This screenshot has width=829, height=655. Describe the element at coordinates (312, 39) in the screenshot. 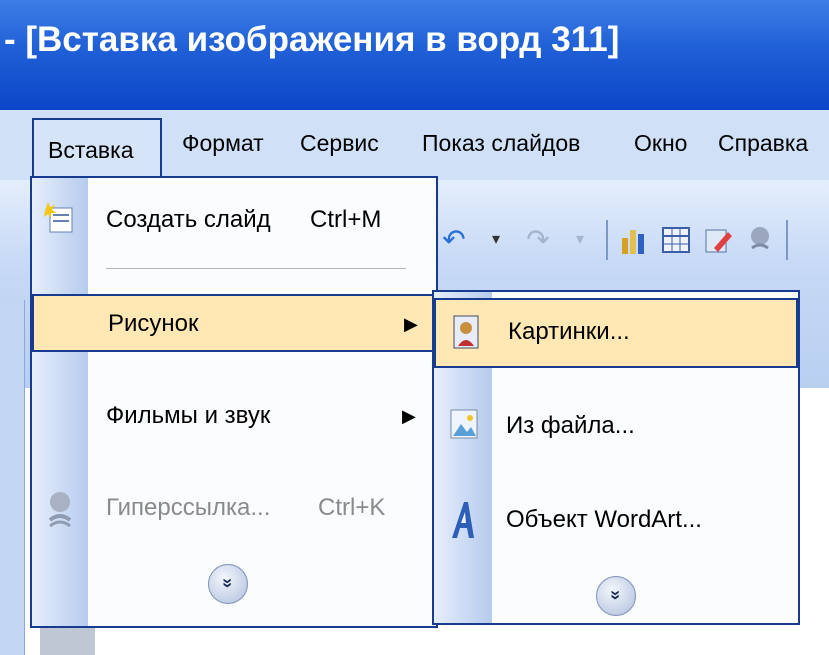

I see `window-title: - [Вставка изображения в ворд 311]` at that location.